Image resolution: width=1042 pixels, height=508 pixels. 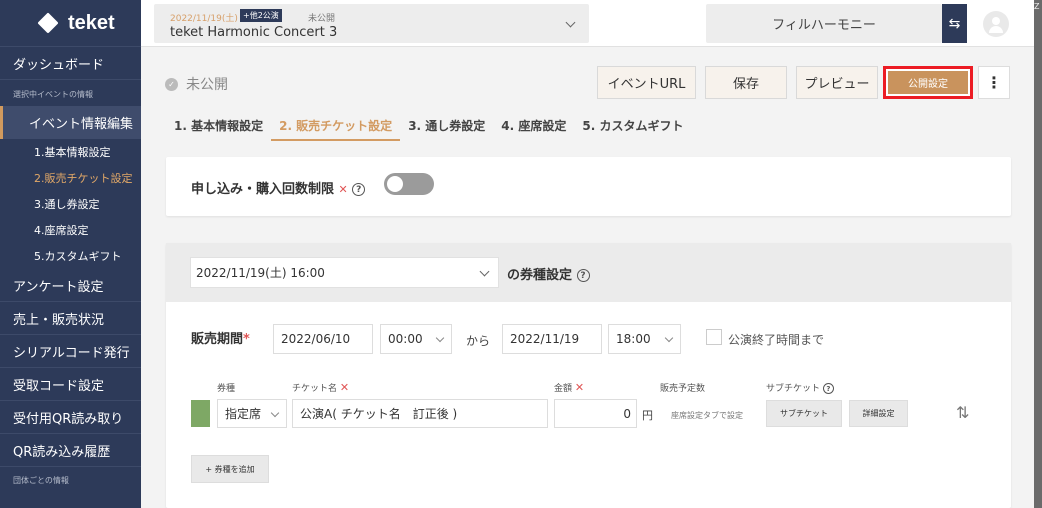 I want to click on currency-label: 円, so click(x=647, y=415).